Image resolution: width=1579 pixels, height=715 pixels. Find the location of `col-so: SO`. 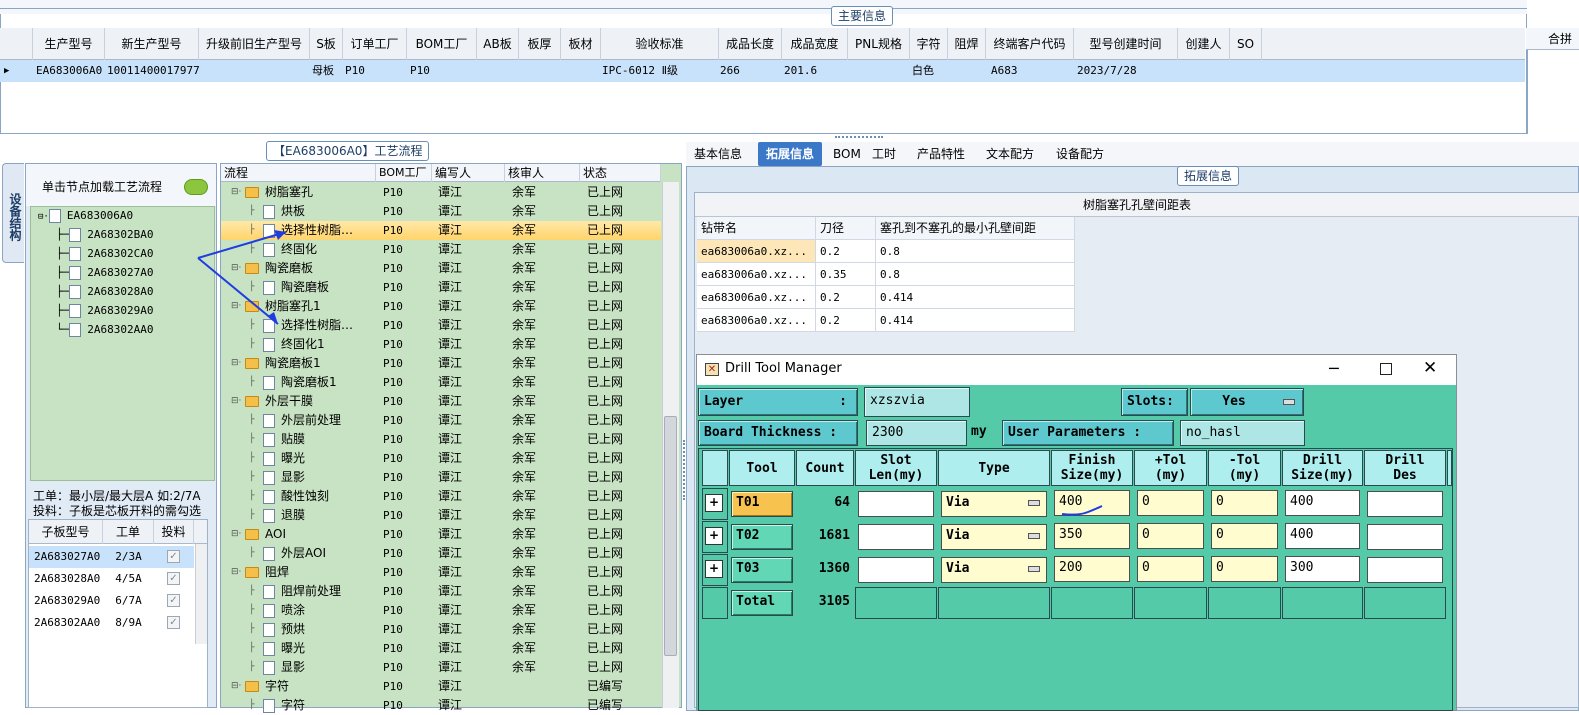

col-so: SO is located at coordinates (1246, 44).